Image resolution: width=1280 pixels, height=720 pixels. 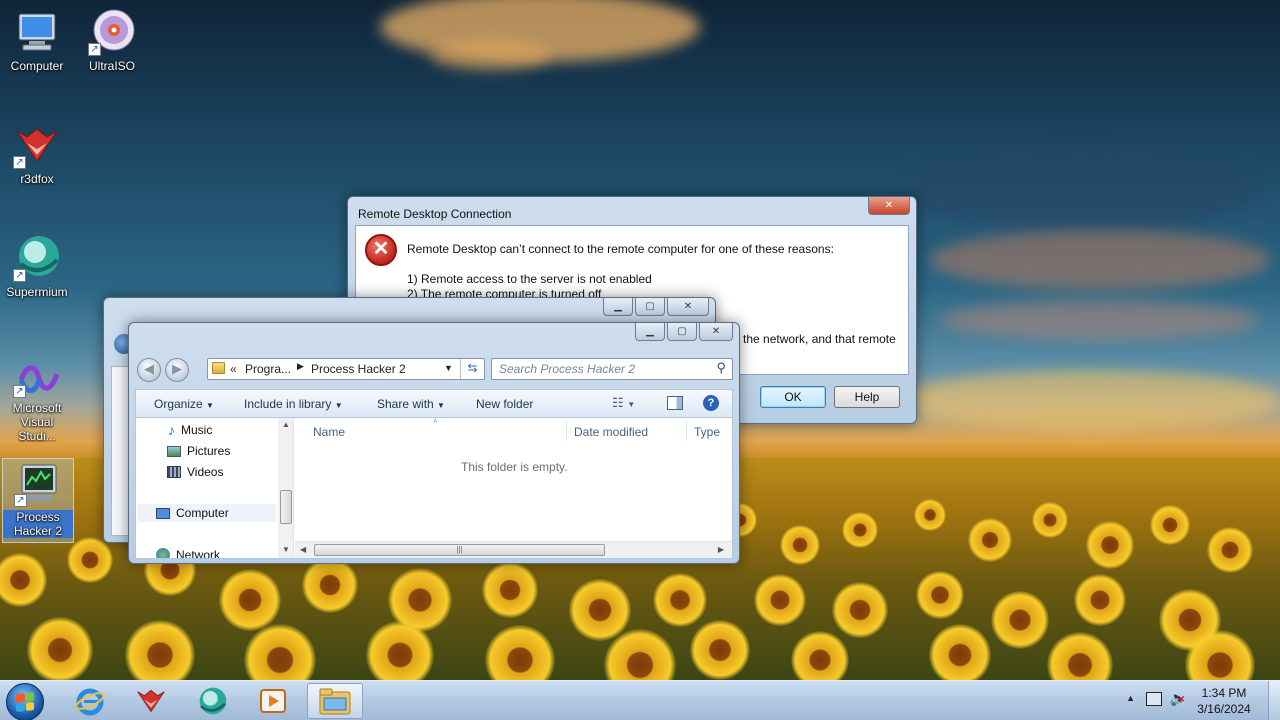 What do you see at coordinates (213, 701) in the screenshot?
I see `taskbar-supermium` at bounding box center [213, 701].